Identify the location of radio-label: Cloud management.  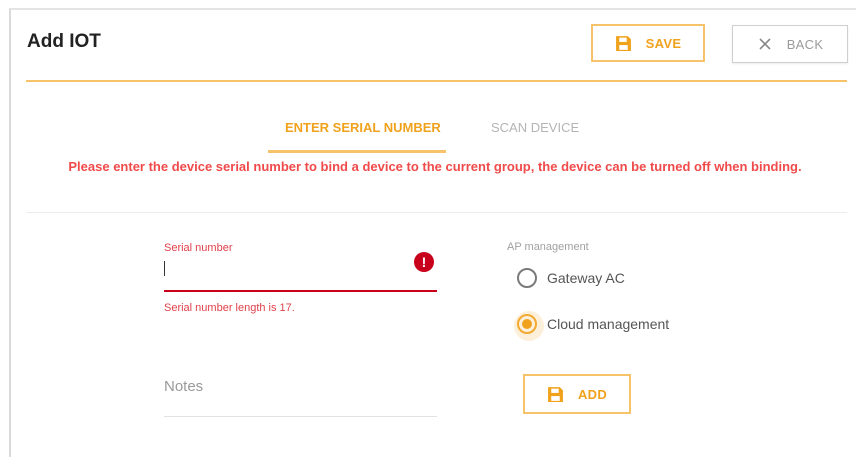
(608, 324).